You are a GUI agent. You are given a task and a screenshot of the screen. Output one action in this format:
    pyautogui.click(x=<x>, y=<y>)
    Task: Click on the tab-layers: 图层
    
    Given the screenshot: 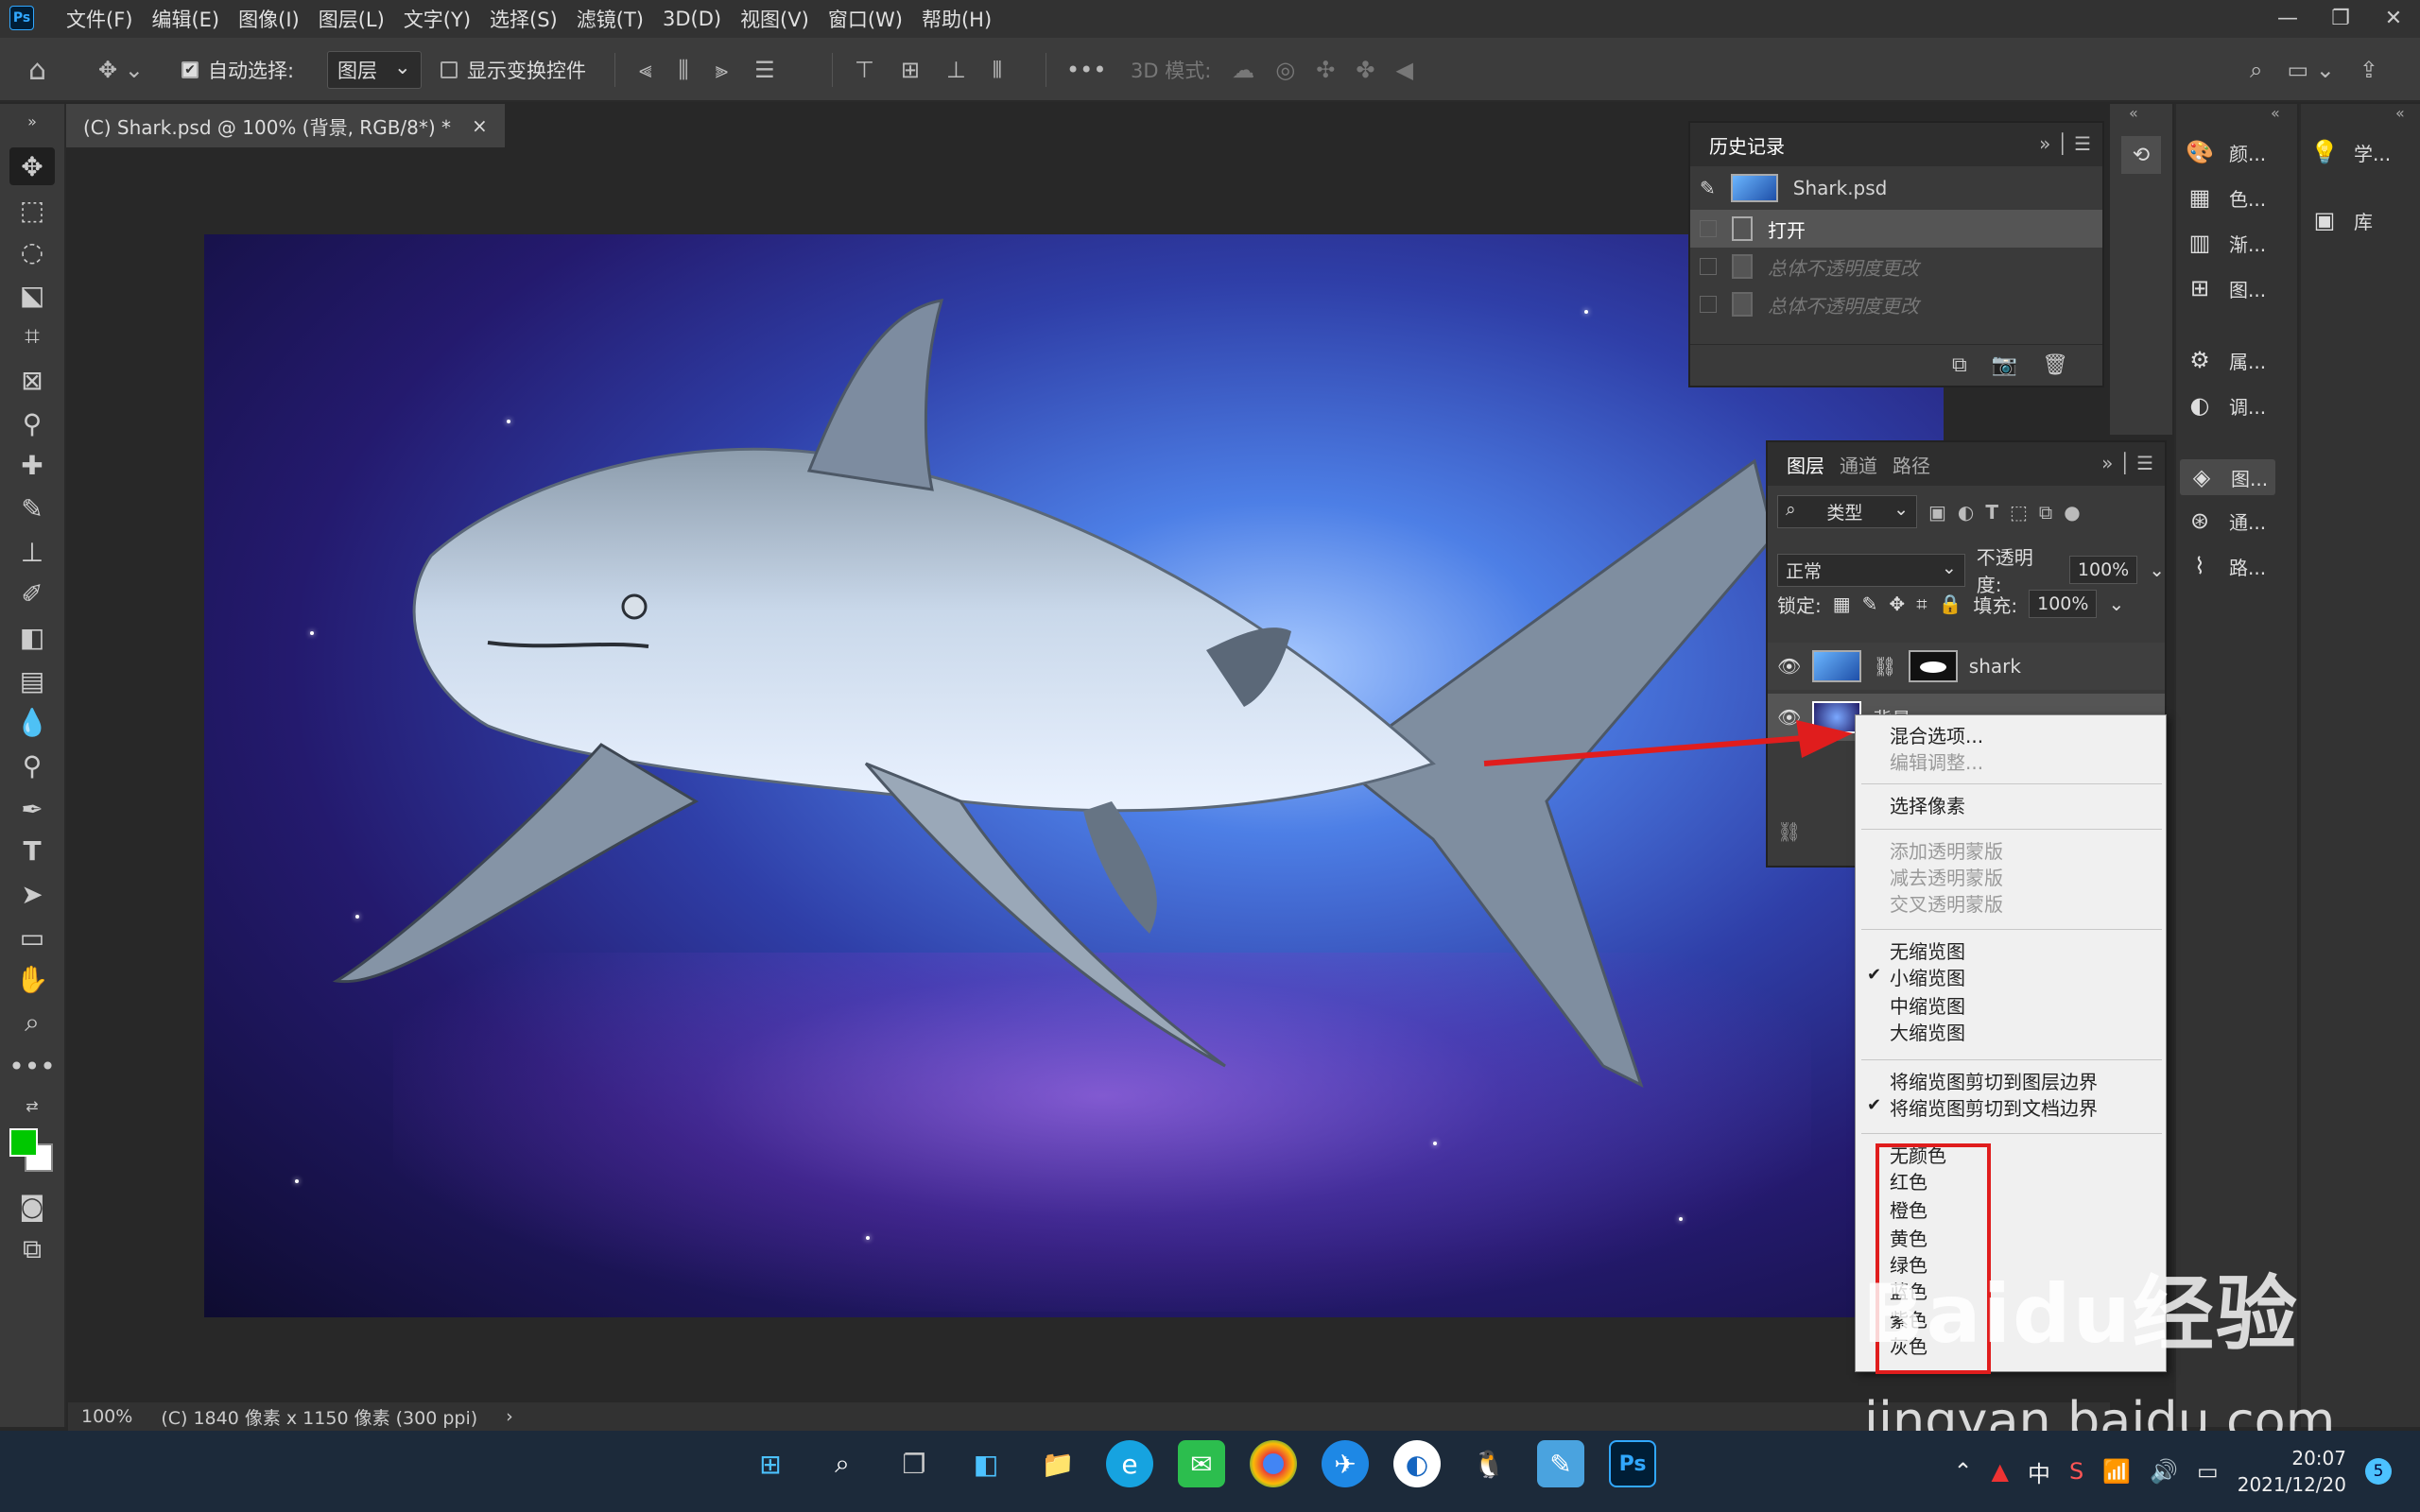 What is the action you would take?
    pyautogui.click(x=1805, y=464)
    